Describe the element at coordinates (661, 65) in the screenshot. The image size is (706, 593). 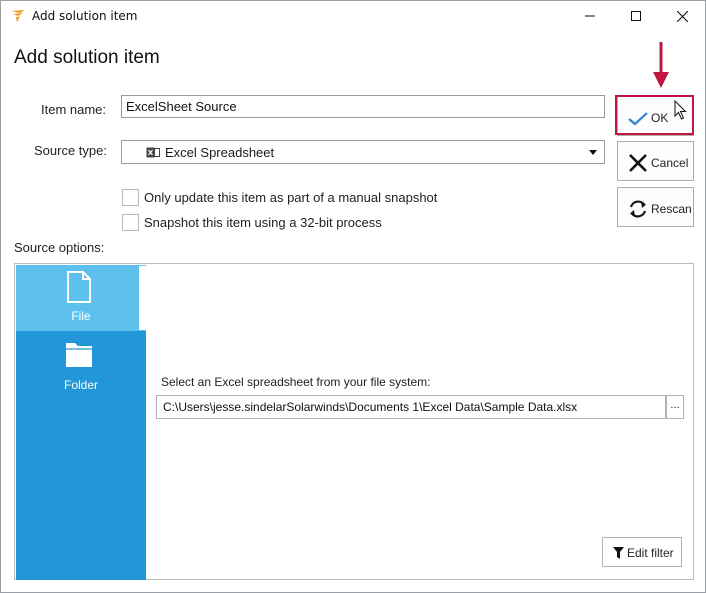
I see `annotation-arrow-icon` at that location.